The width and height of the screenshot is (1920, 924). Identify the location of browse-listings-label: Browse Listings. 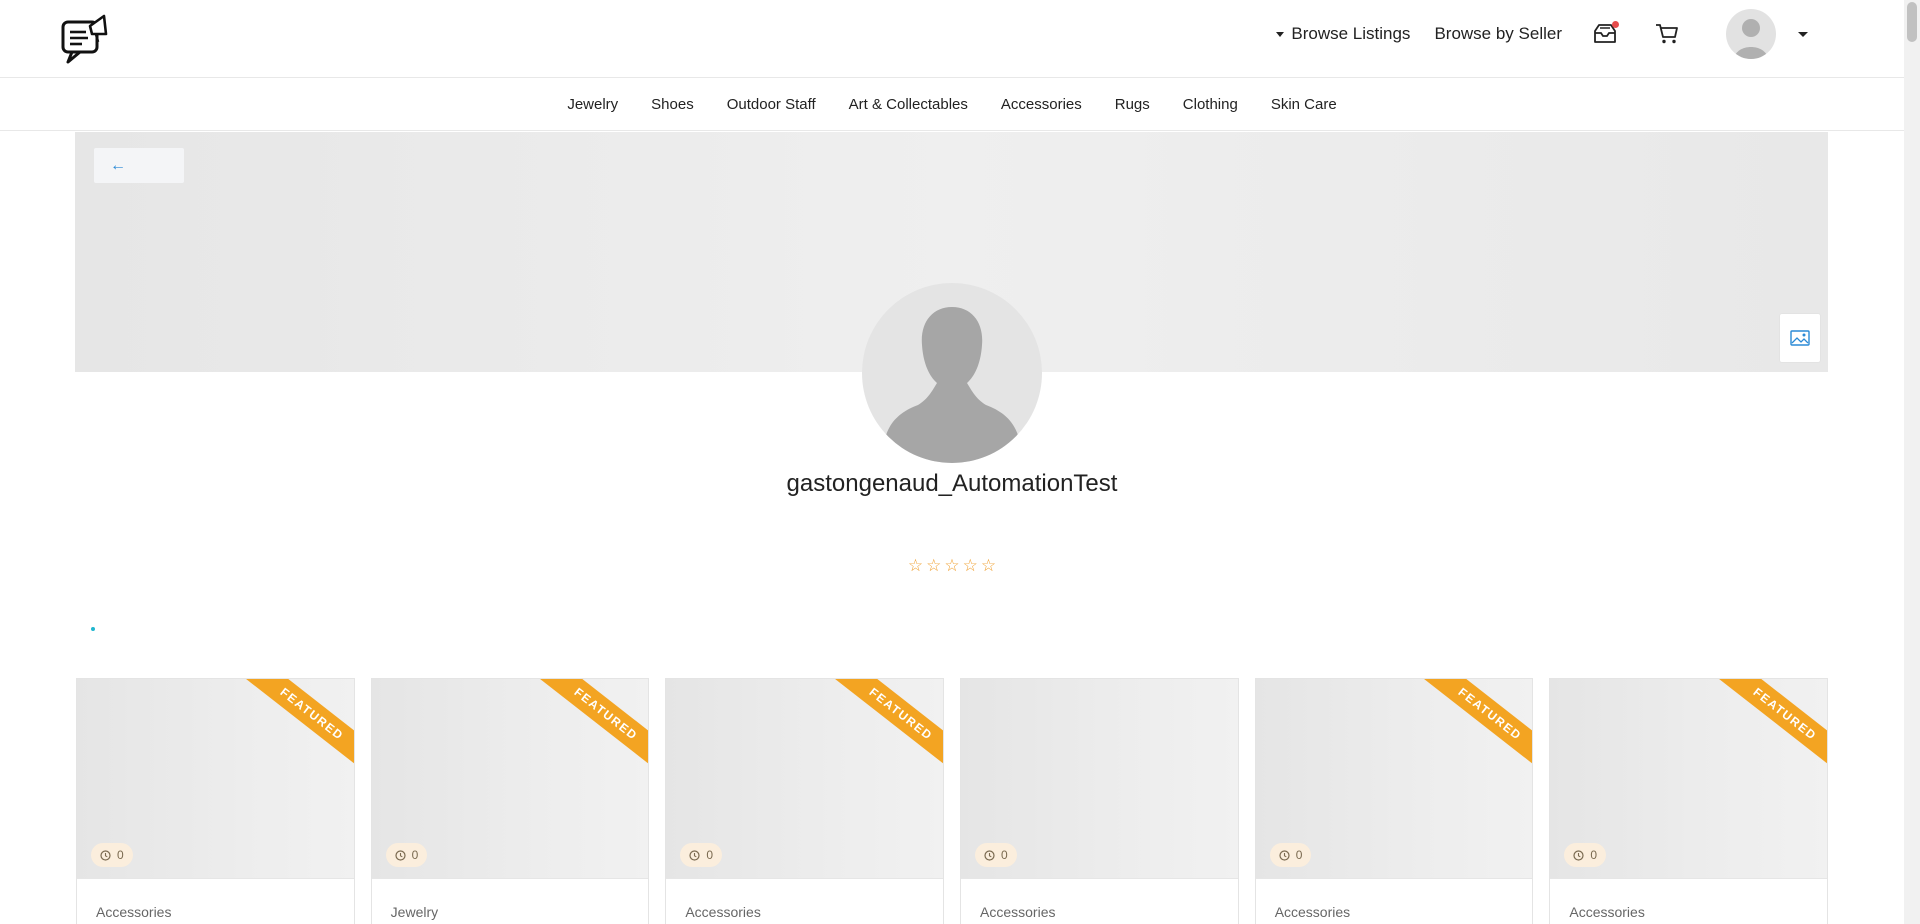
(1351, 33).